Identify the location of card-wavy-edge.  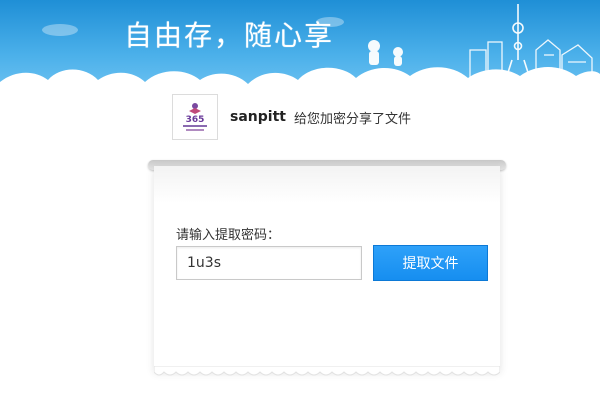
(327, 371).